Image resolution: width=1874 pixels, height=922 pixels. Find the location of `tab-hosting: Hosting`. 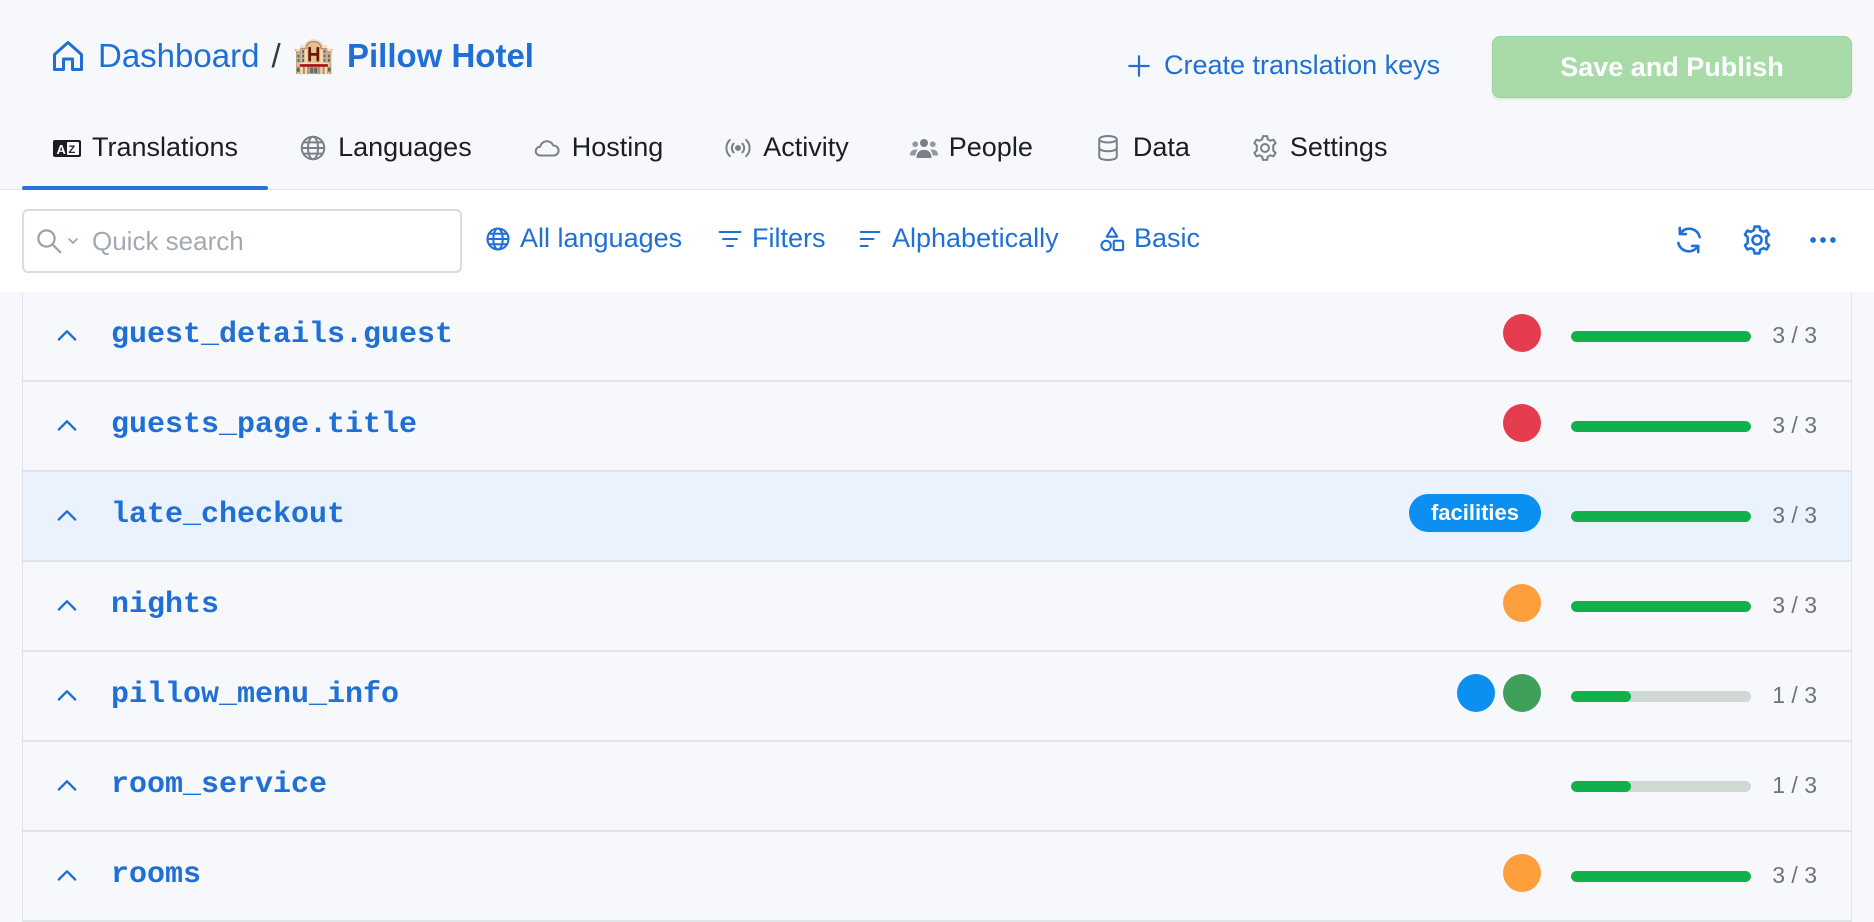

tab-hosting: Hosting is located at coordinates (598, 155).